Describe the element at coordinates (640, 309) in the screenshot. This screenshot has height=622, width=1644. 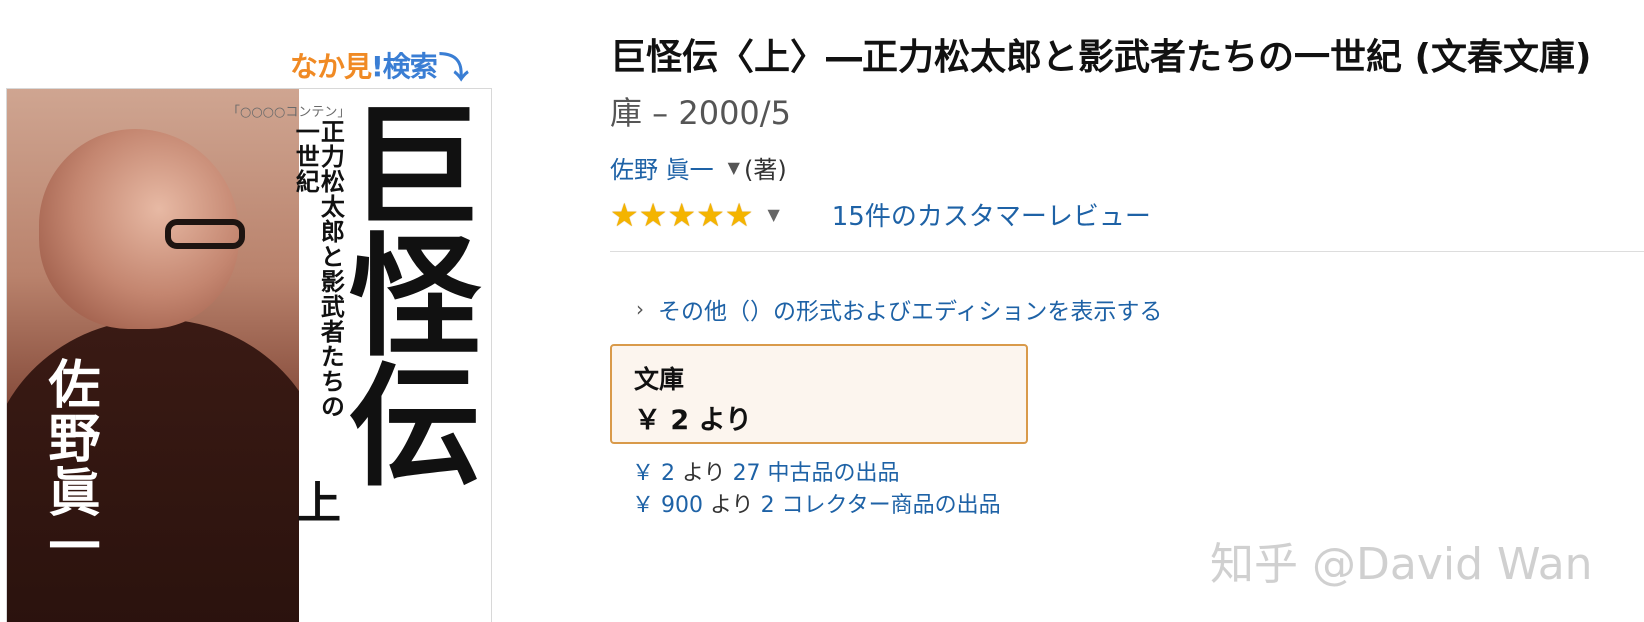
I see `chevron-right-icon: ›` at that location.